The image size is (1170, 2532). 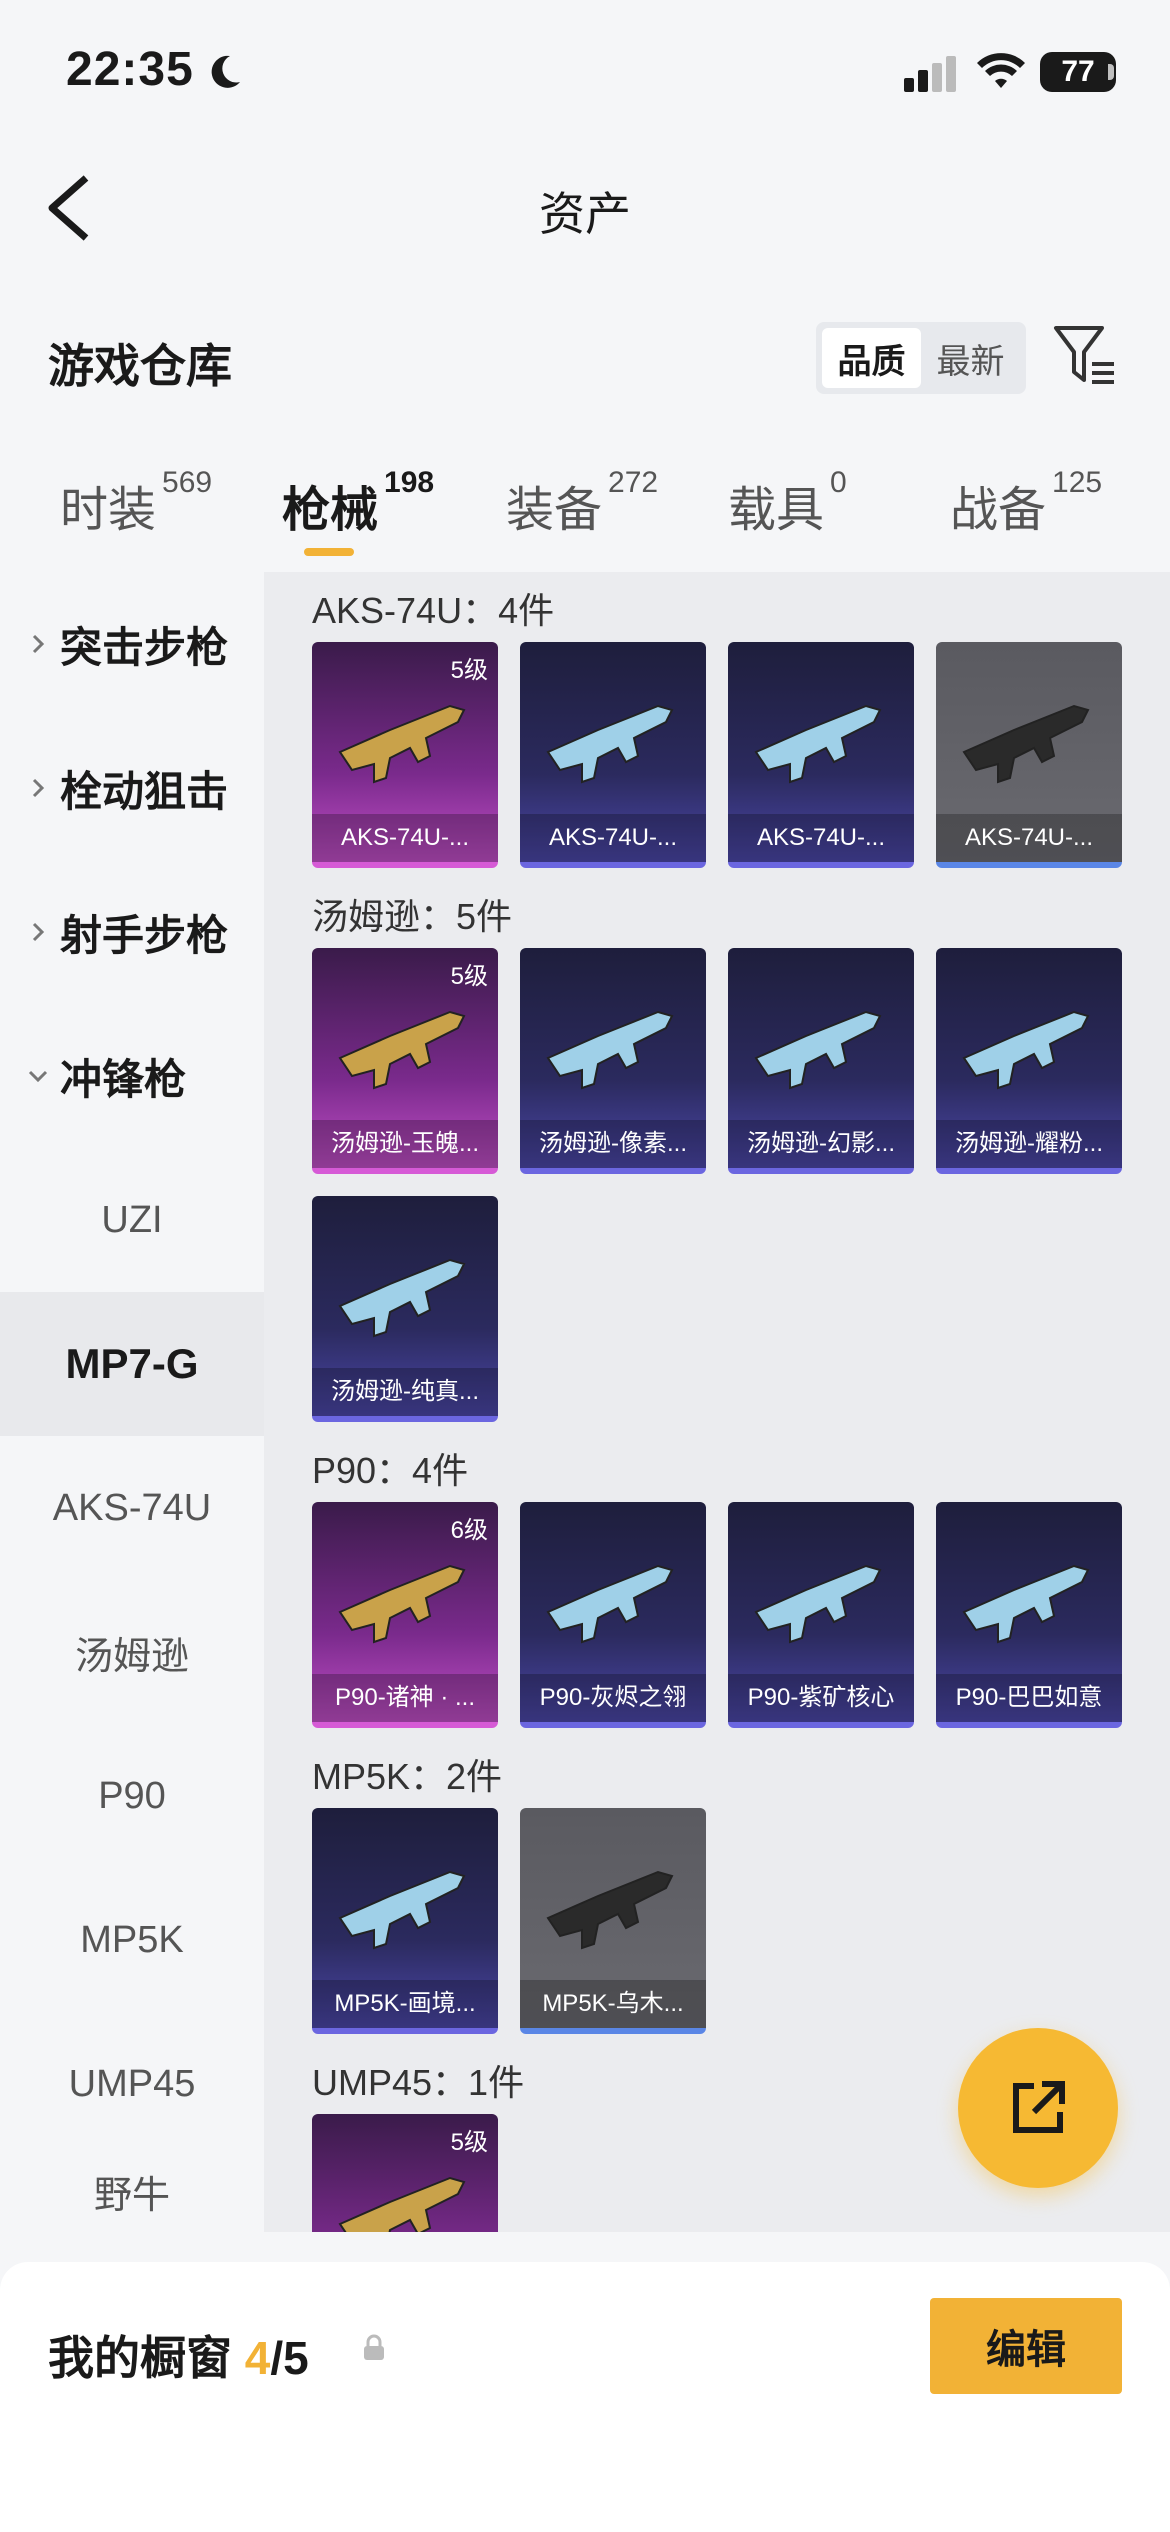 I want to click on sidebar-item-mp7g: MP7-G, so click(x=132, y=1364).